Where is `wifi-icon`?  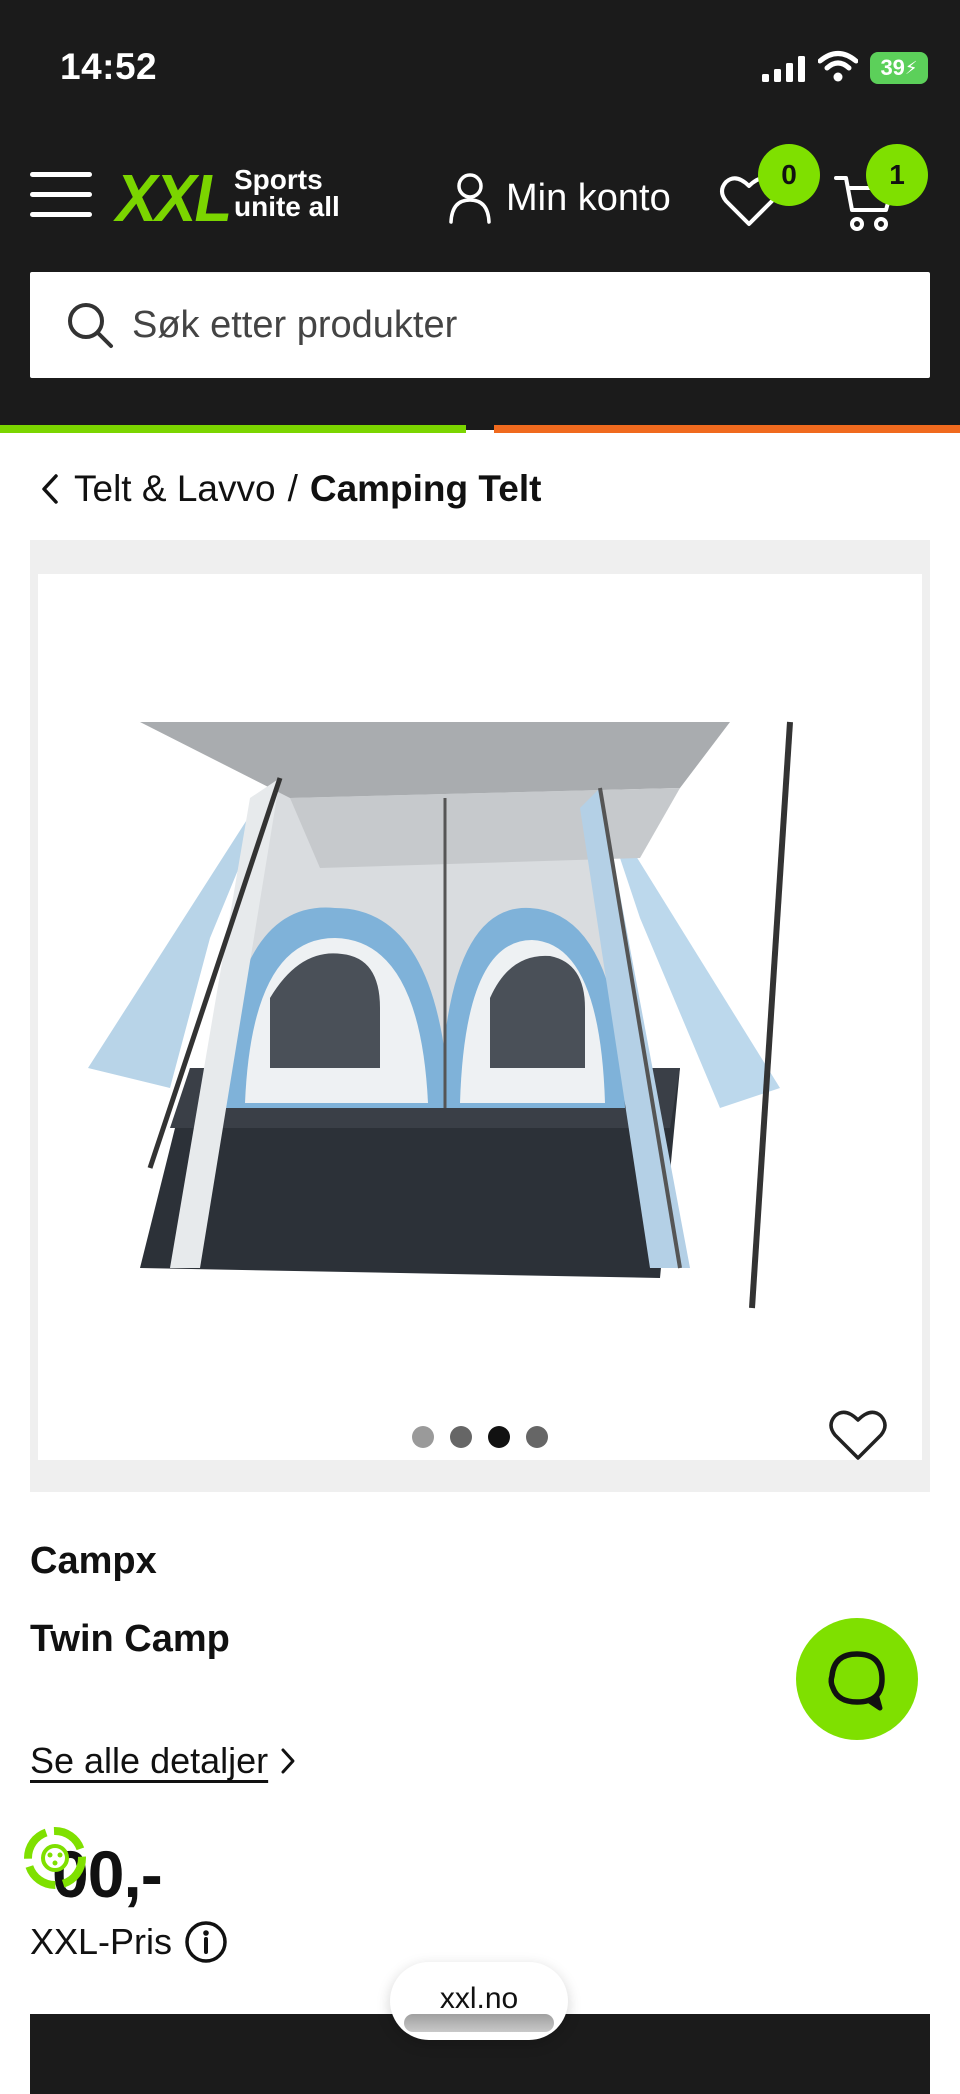 wifi-icon is located at coordinates (838, 66).